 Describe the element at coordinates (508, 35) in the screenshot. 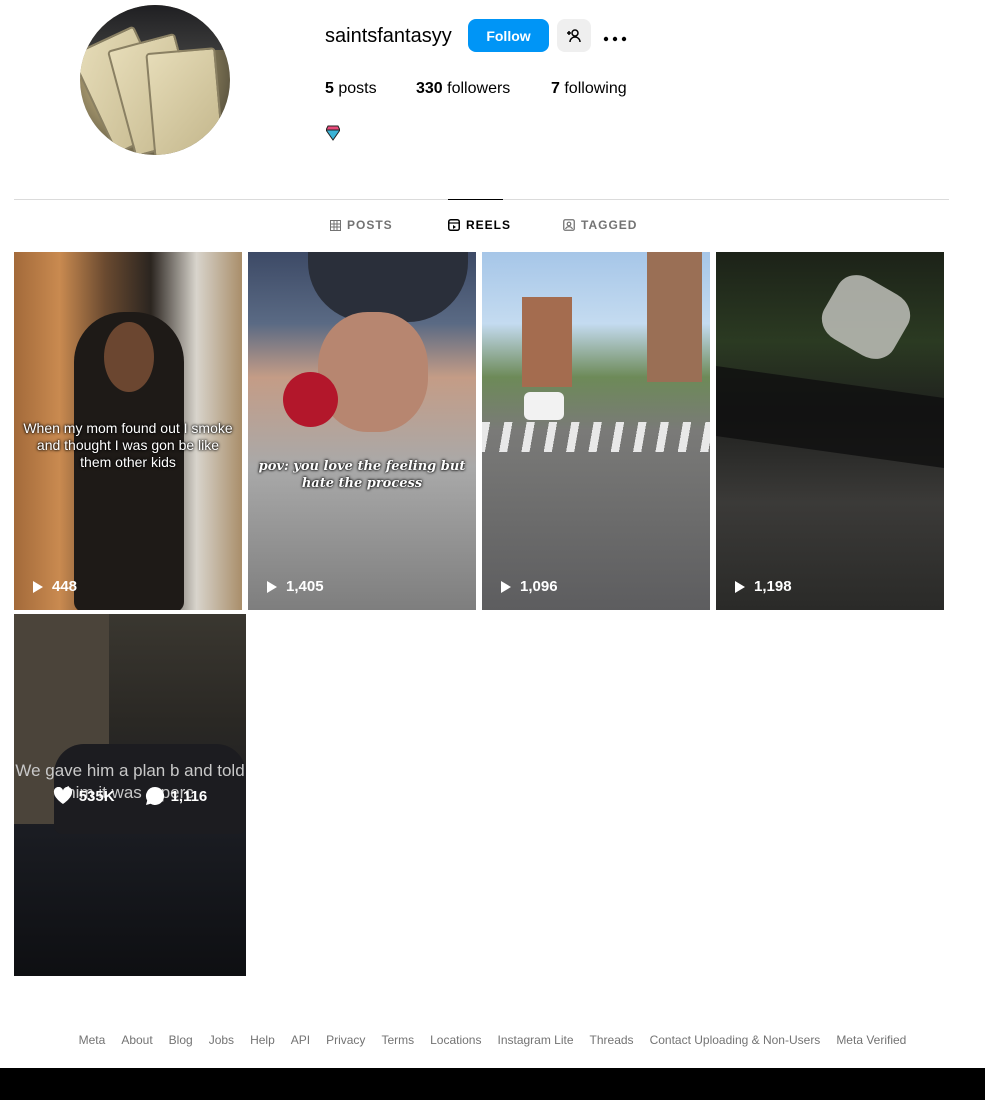

I see `follow-button: Follow` at that location.